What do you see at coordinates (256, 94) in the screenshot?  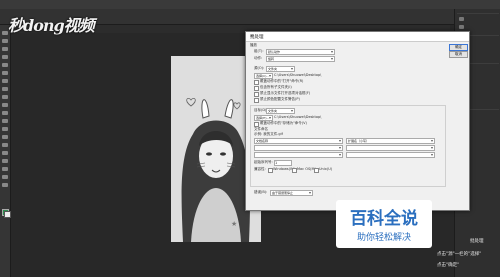 I see `suppress-open-options-checkbox` at bounding box center [256, 94].